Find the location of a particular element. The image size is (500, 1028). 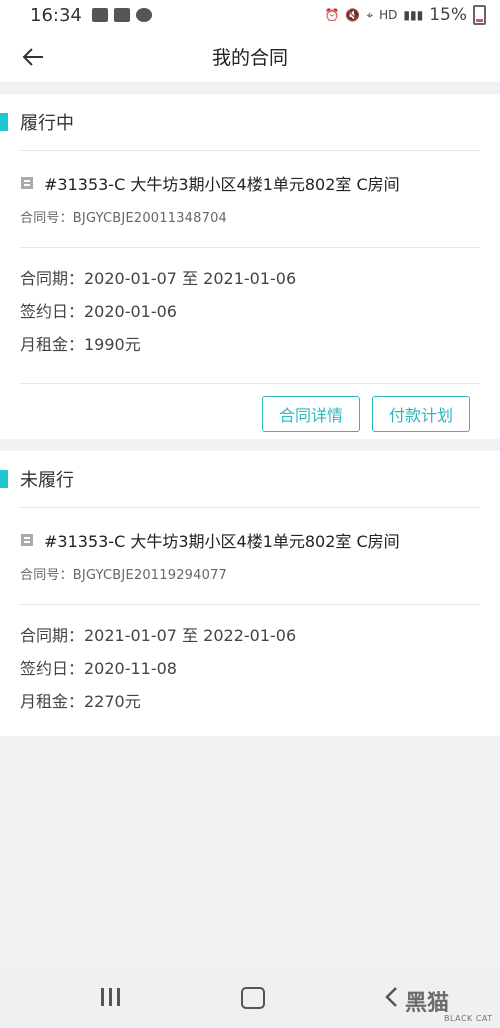

sign-date: 签约日：2020-11-08 is located at coordinates (98, 668).